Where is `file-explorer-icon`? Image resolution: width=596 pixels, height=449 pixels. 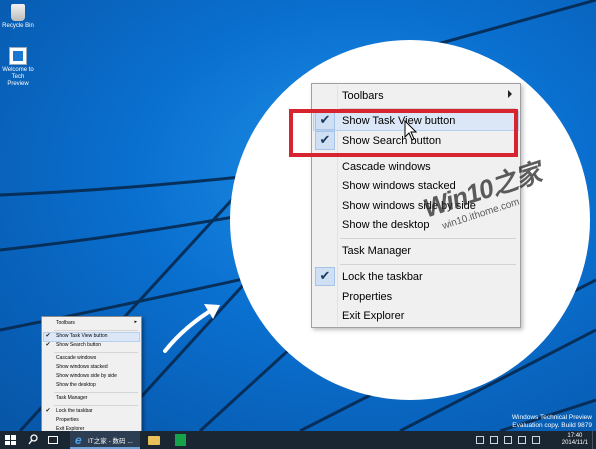 file-explorer-icon is located at coordinates (154, 440).